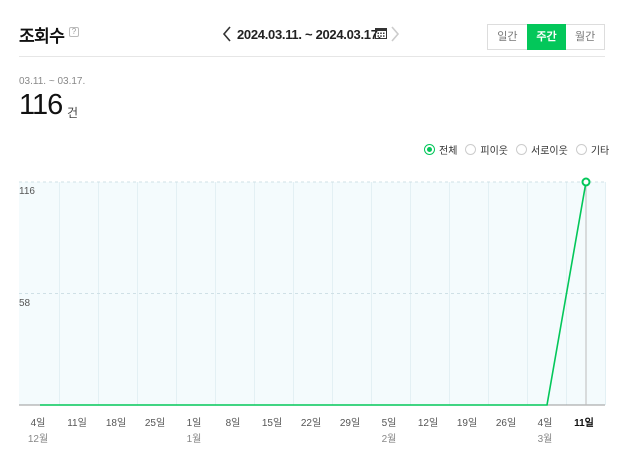 The image size is (640, 457). Describe the element at coordinates (194, 439) in the screenshot. I see `x-month-label: 1월` at that location.